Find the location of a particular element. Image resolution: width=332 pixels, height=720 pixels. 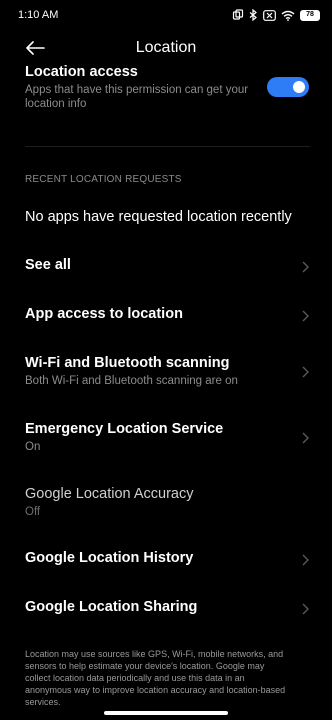

google-location-sharing-item: Google Location Sharing is located at coordinates (167, 609).